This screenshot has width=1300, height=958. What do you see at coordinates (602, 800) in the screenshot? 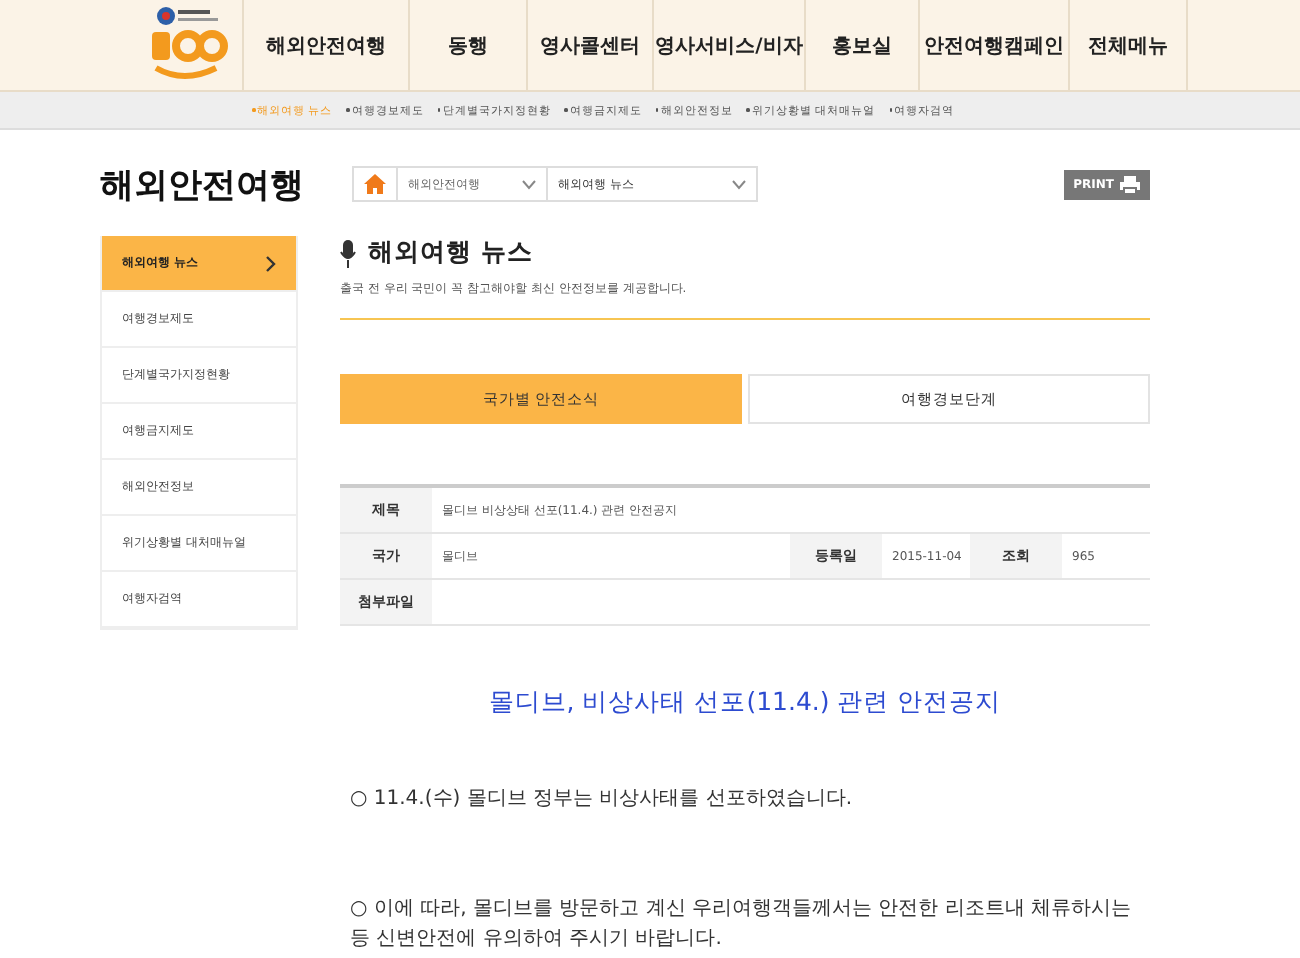
I see `article-paragraph: ○ 11.4.(수) 몰디브 정부는 비상사태를 선포하였습니다.` at bounding box center [602, 800].